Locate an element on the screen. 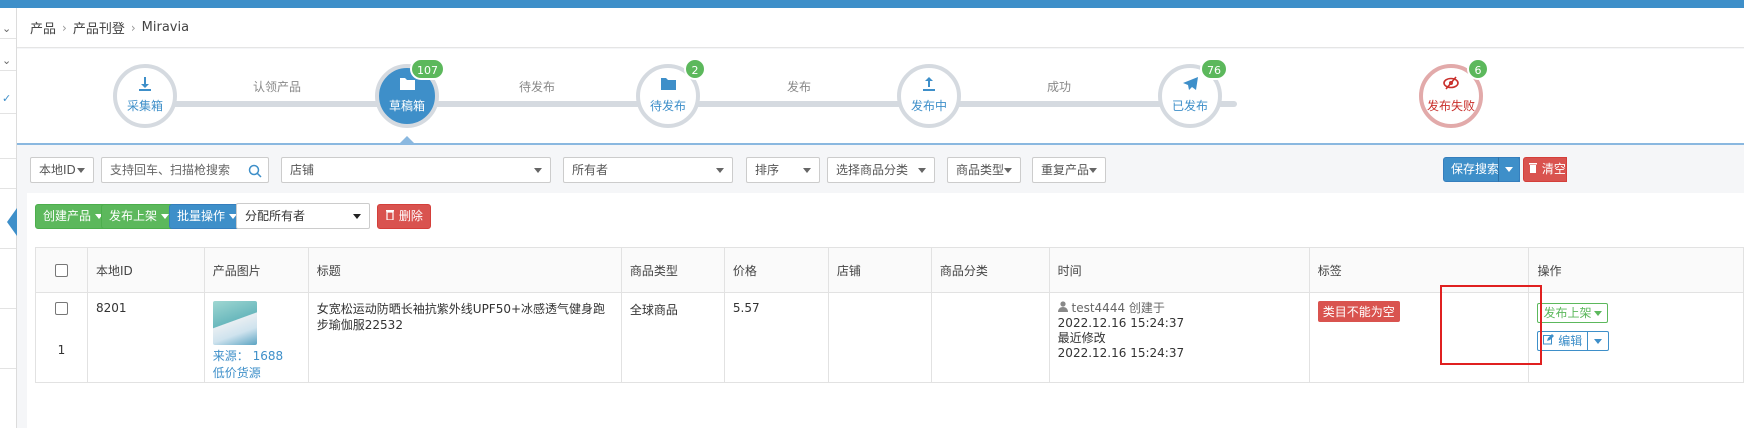 This screenshot has height=428, width=1744. search-input: 支持回车、扫描枪搜索 is located at coordinates (185, 170).